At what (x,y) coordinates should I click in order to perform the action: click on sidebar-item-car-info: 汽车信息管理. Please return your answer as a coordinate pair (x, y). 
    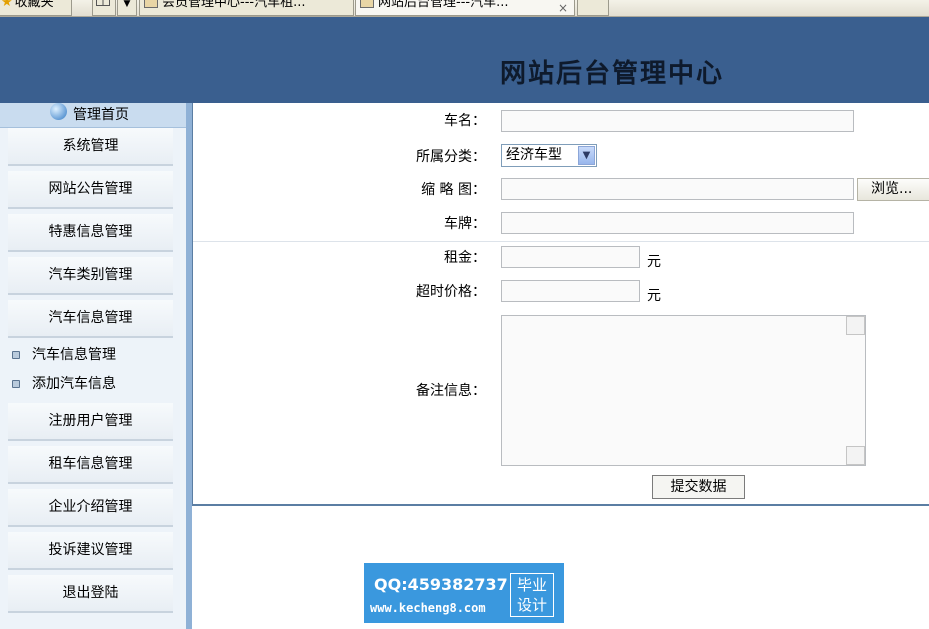
    Looking at the image, I should click on (90, 319).